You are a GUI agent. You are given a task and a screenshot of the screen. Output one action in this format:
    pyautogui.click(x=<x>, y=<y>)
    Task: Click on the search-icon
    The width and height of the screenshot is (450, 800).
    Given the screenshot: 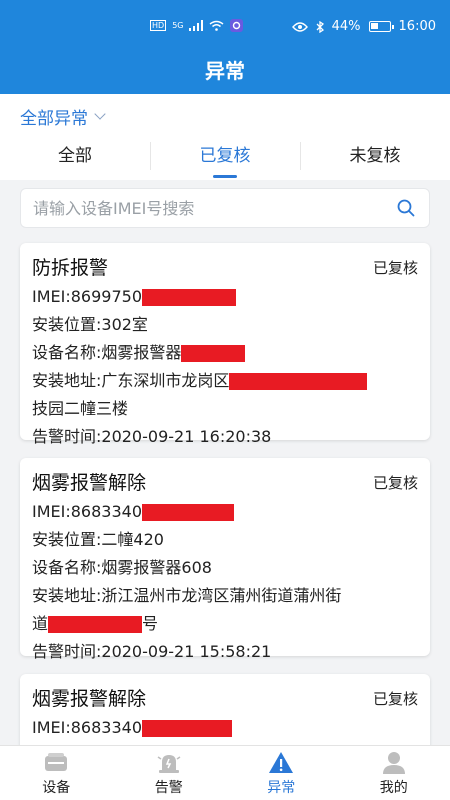 What is the action you would take?
    pyautogui.click(x=406, y=208)
    